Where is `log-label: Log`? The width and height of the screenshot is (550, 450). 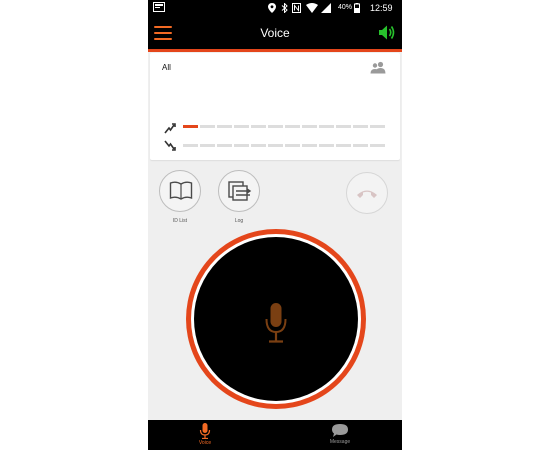
log-label: Log is located at coordinates (239, 221).